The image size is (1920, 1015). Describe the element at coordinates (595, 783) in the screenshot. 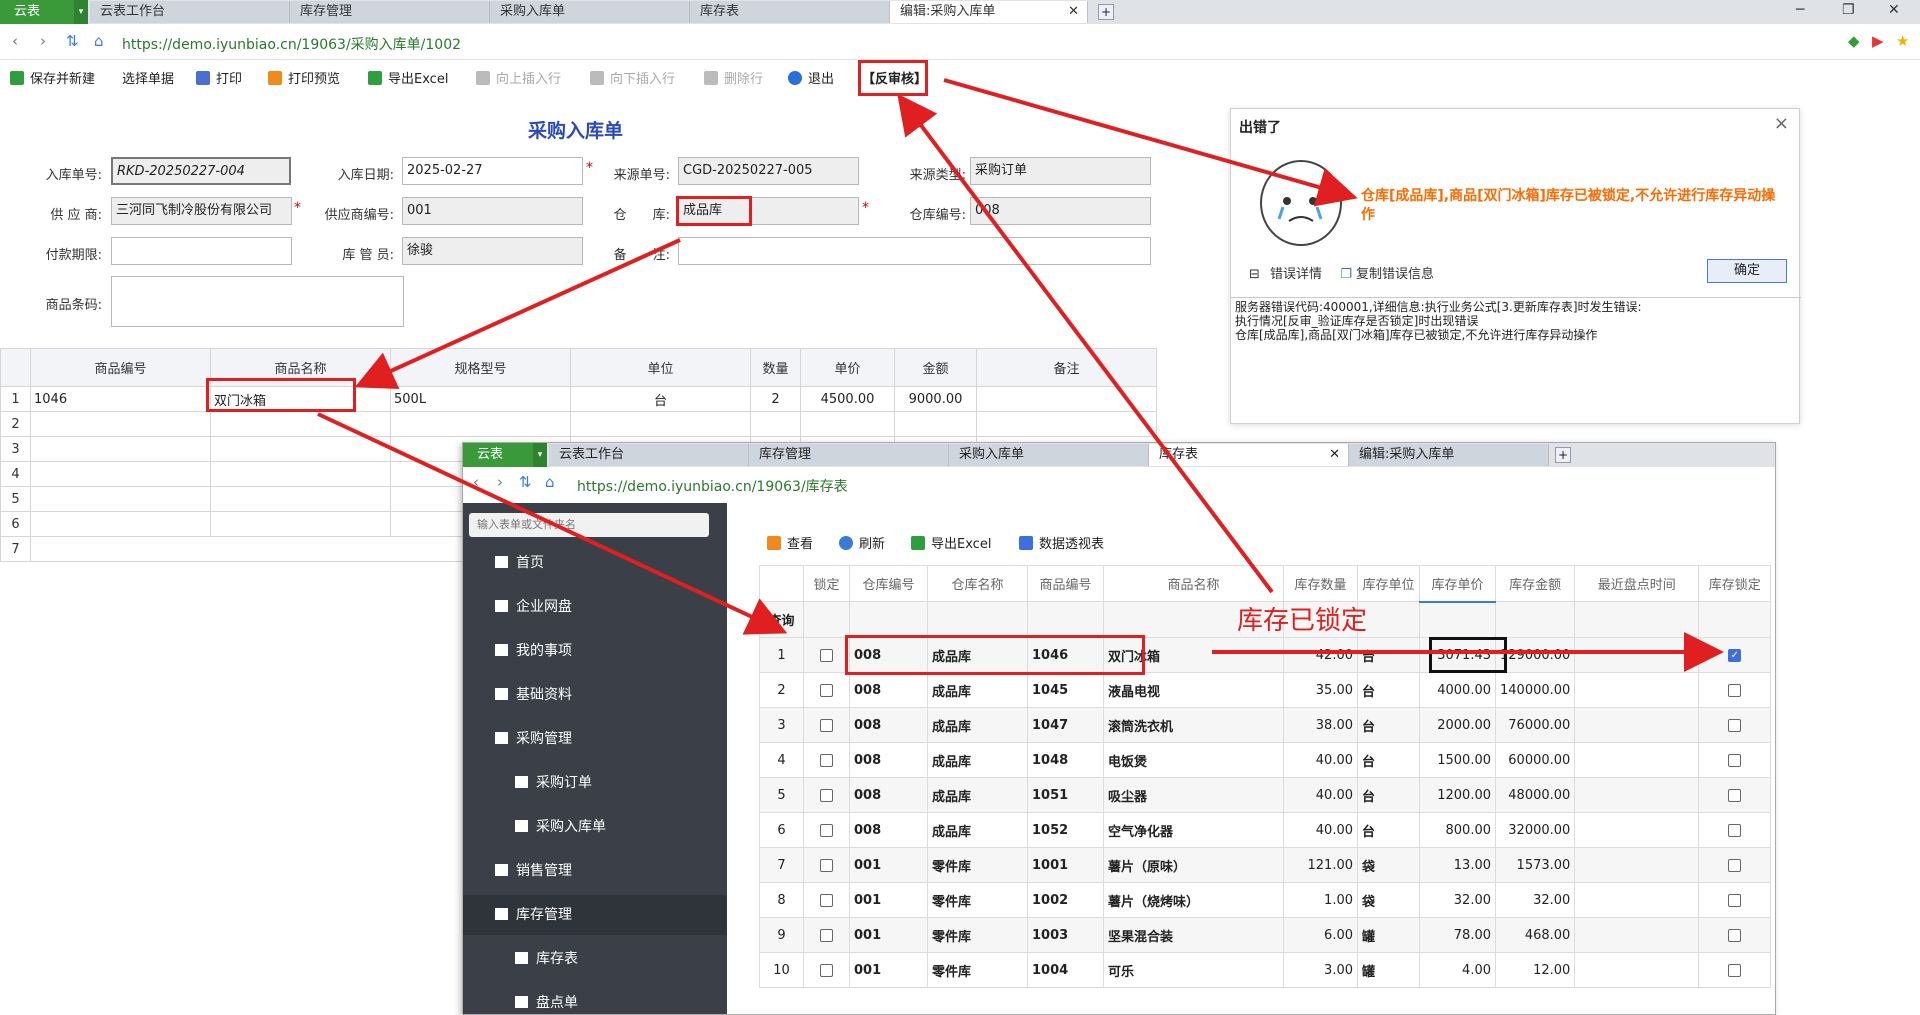

I see `sidebar-item-purchase-order: 采购订单` at that location.